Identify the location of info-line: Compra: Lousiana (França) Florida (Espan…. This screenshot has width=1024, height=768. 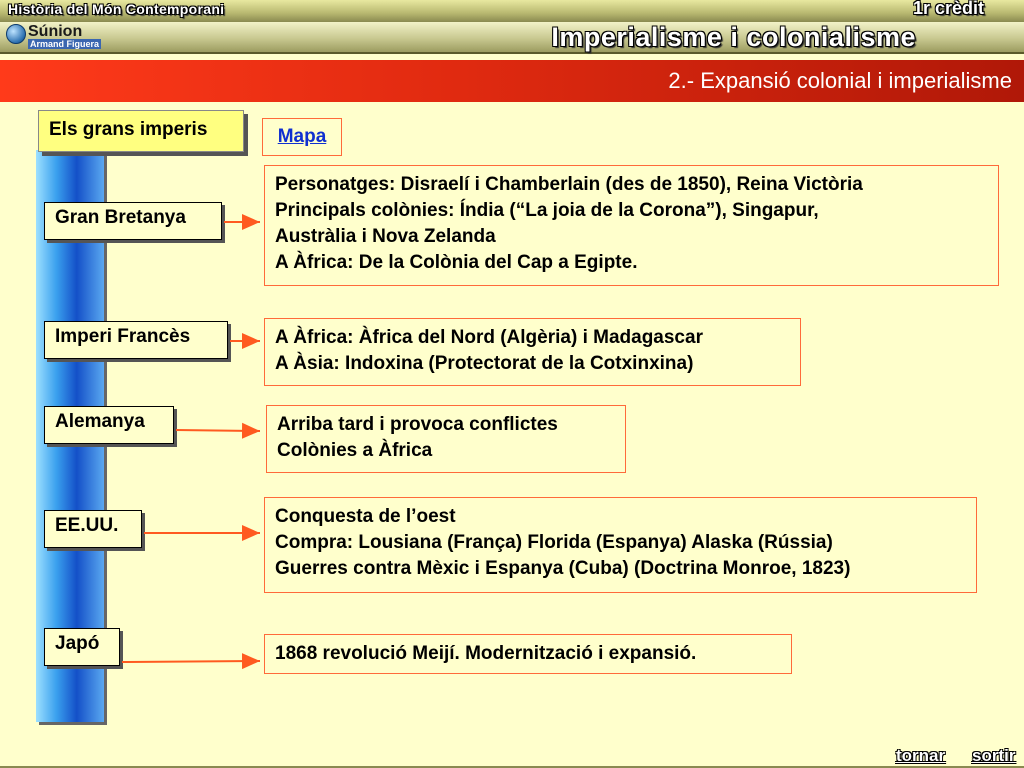
(554, 542).